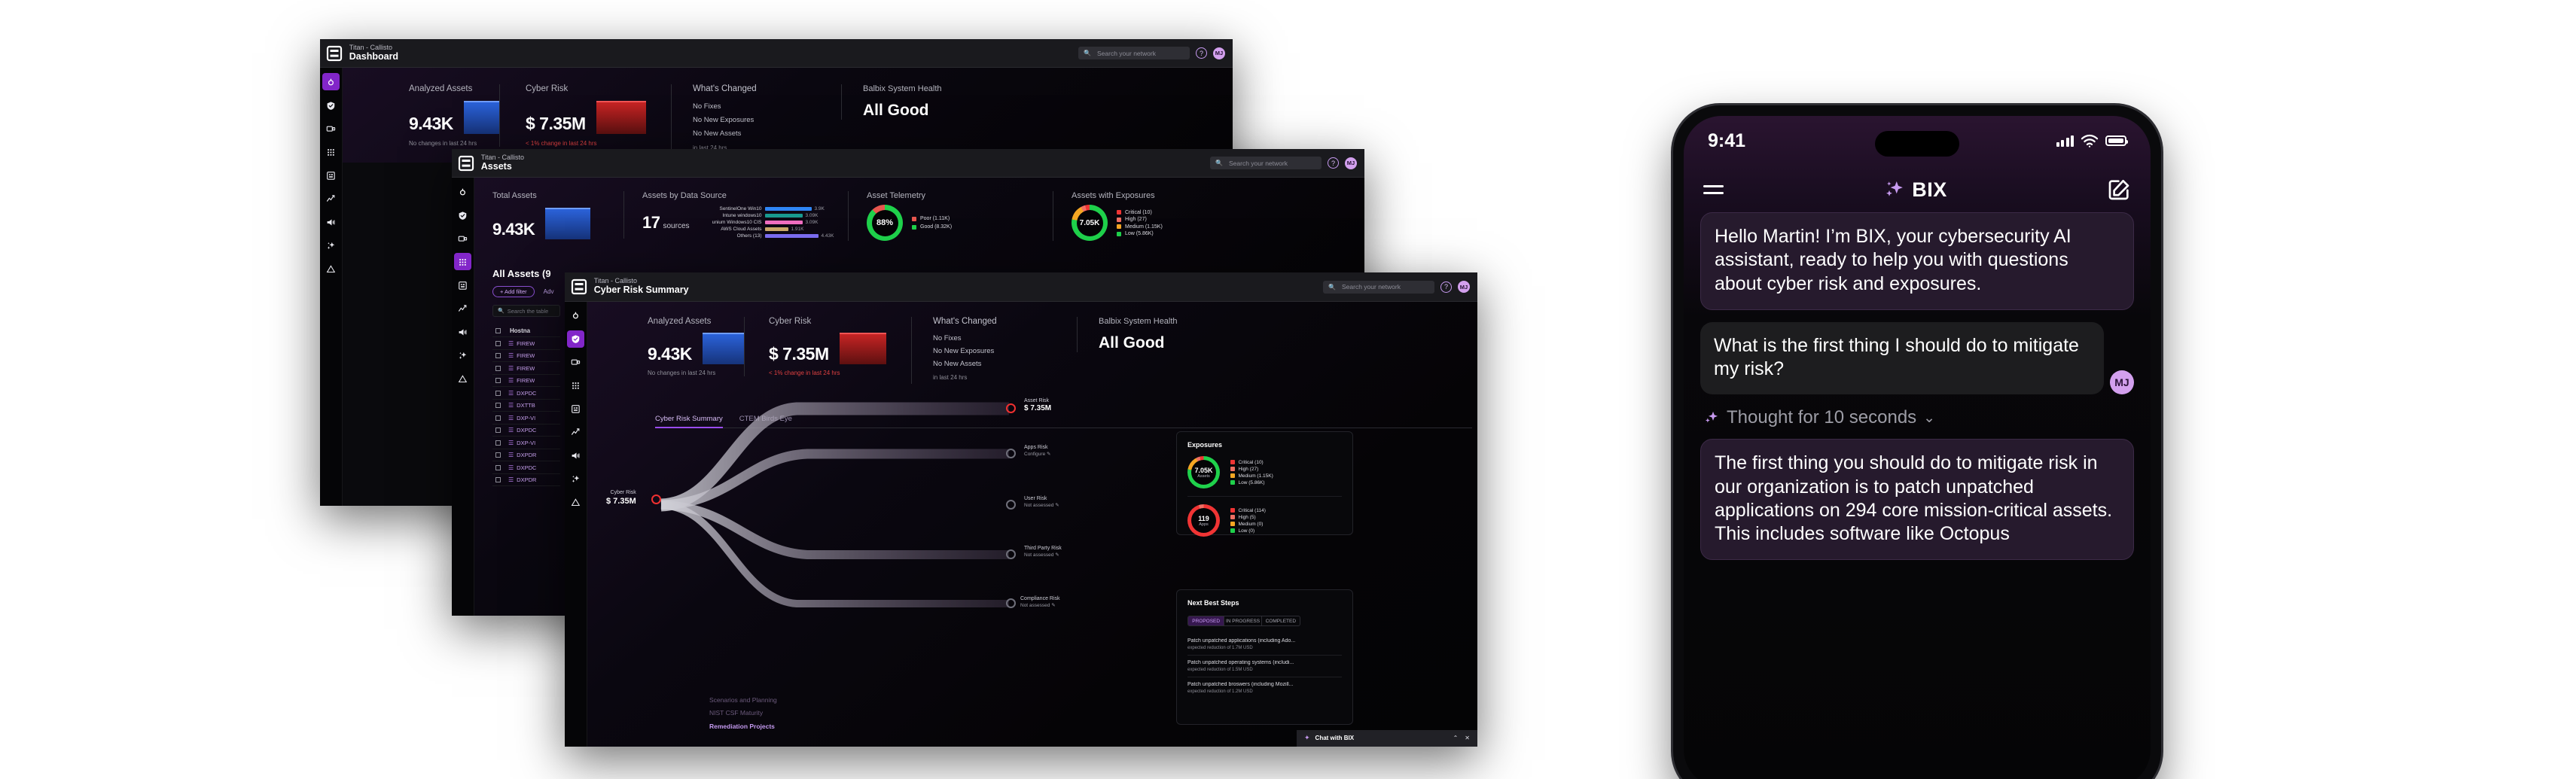 The width and height of the screenshot is (2576, 779). I want to click on node-asset-risk-ring, so click(1011, 408).